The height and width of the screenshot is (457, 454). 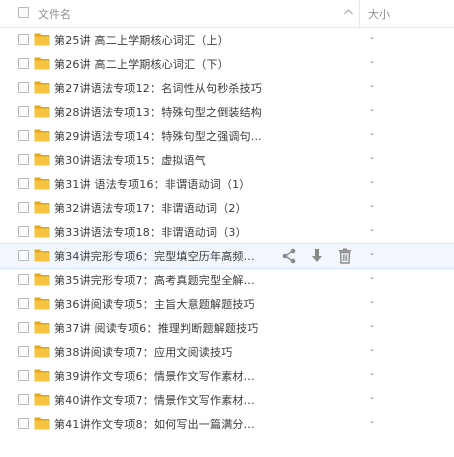 I want to click on file-row: 第31讲 语法专项16：非谓语动词（1） -, so click(x=227, y=184).